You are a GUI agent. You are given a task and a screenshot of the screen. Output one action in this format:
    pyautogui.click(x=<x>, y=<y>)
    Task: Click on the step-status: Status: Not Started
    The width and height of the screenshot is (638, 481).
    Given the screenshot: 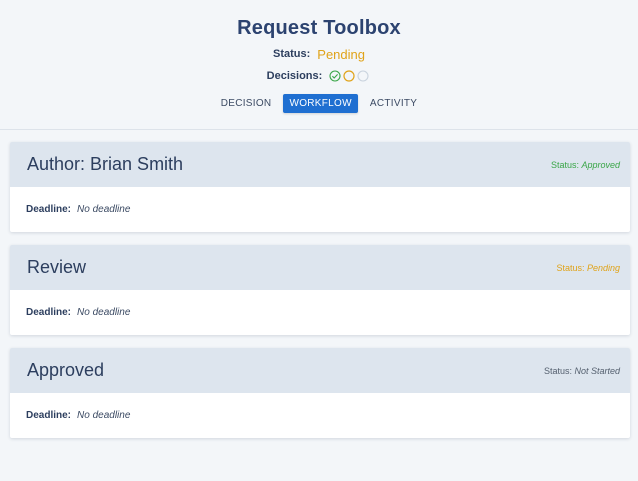 What is the action you would take?
    pyautogui.click(x=582, y=371)
    